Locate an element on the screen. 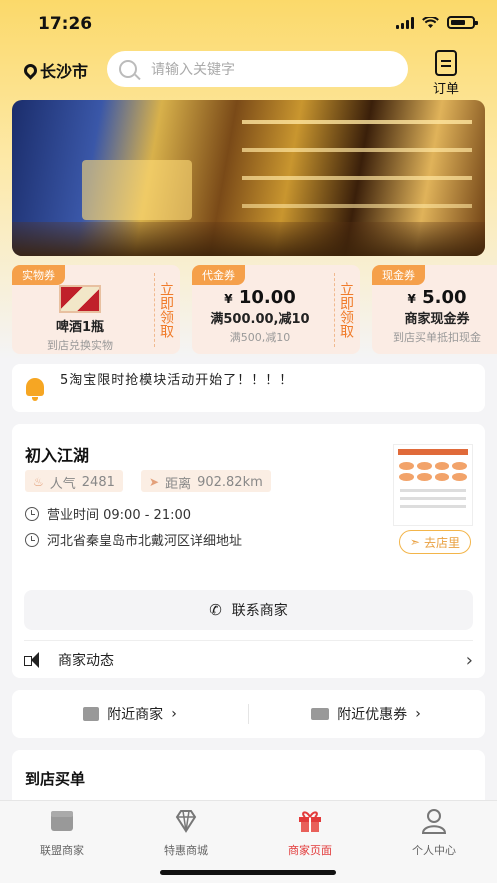  tab-deals-mall: 特惠商城 is located at coordinates (186, 832).